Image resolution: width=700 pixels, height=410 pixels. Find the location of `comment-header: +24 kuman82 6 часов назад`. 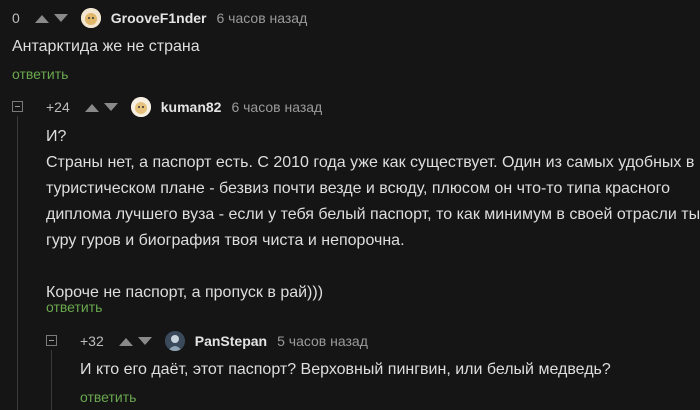

comment-header: +24 kuman82 6 часов назад is located at coordinates (184, 107).